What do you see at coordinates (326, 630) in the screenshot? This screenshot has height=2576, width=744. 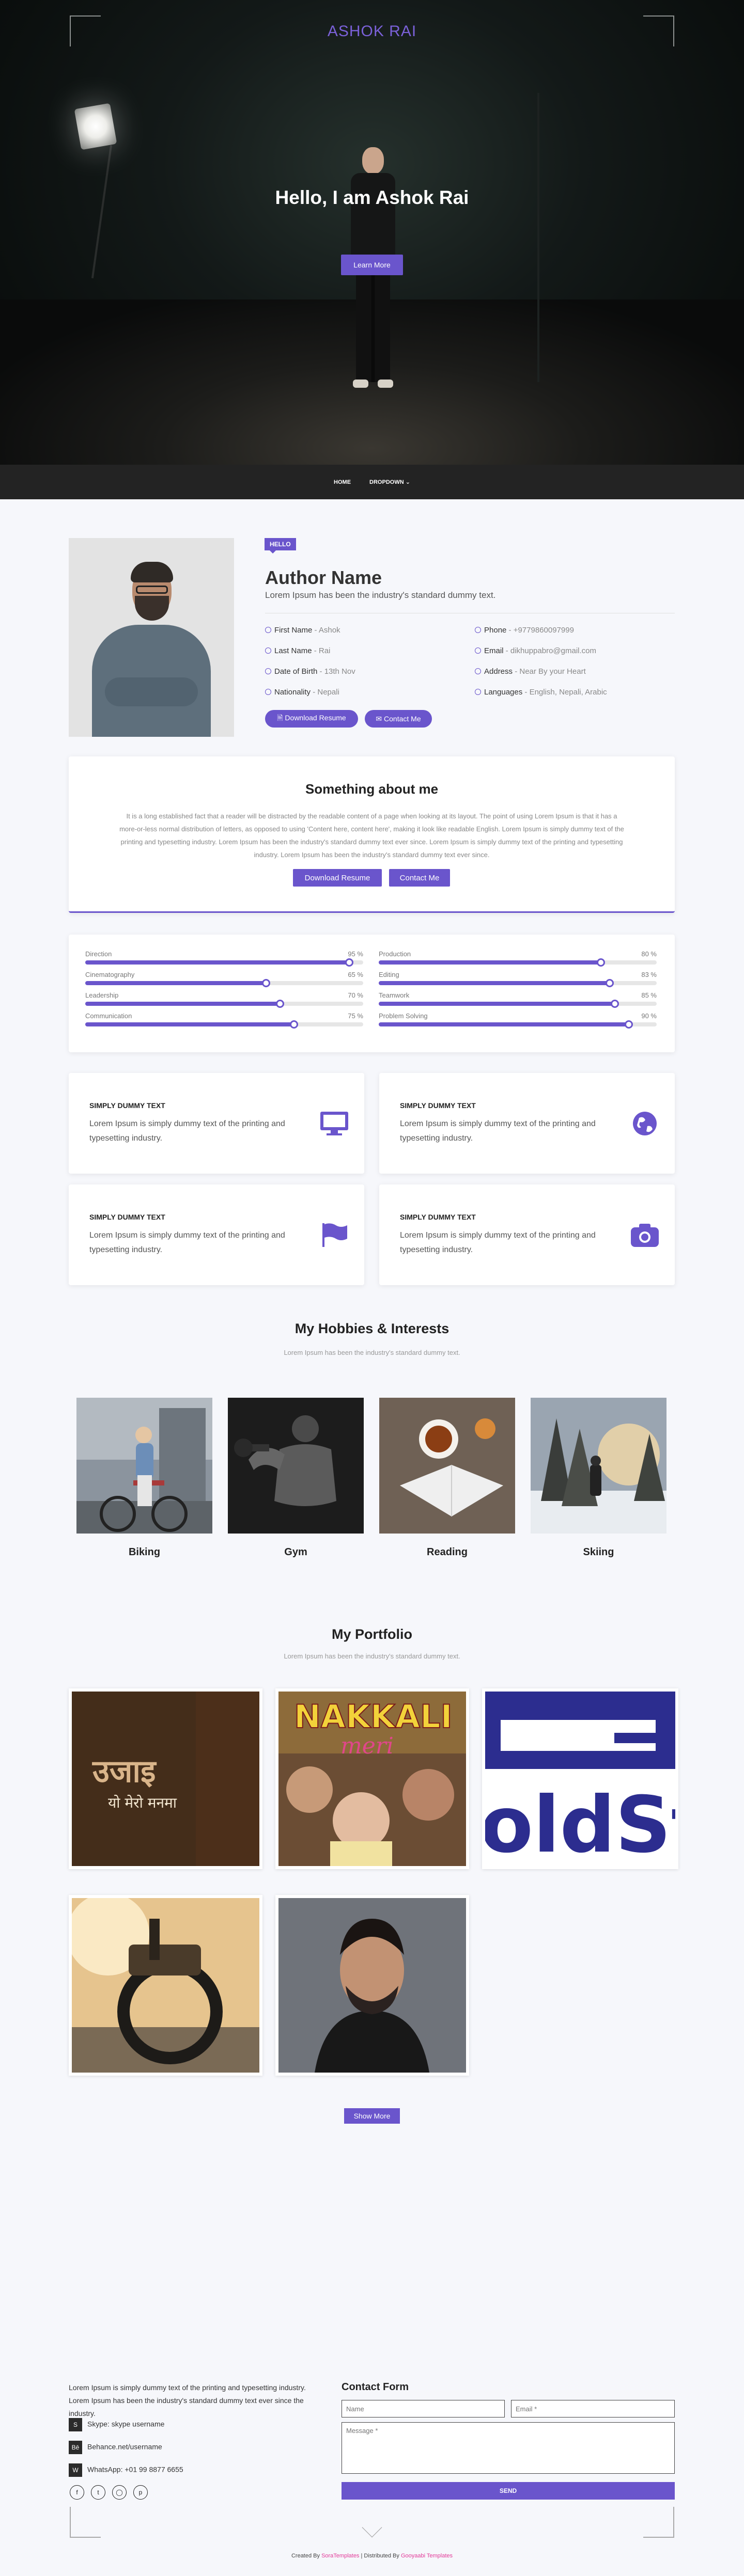 I see `info-value: - Ashok` at bounding box center [326, 630].